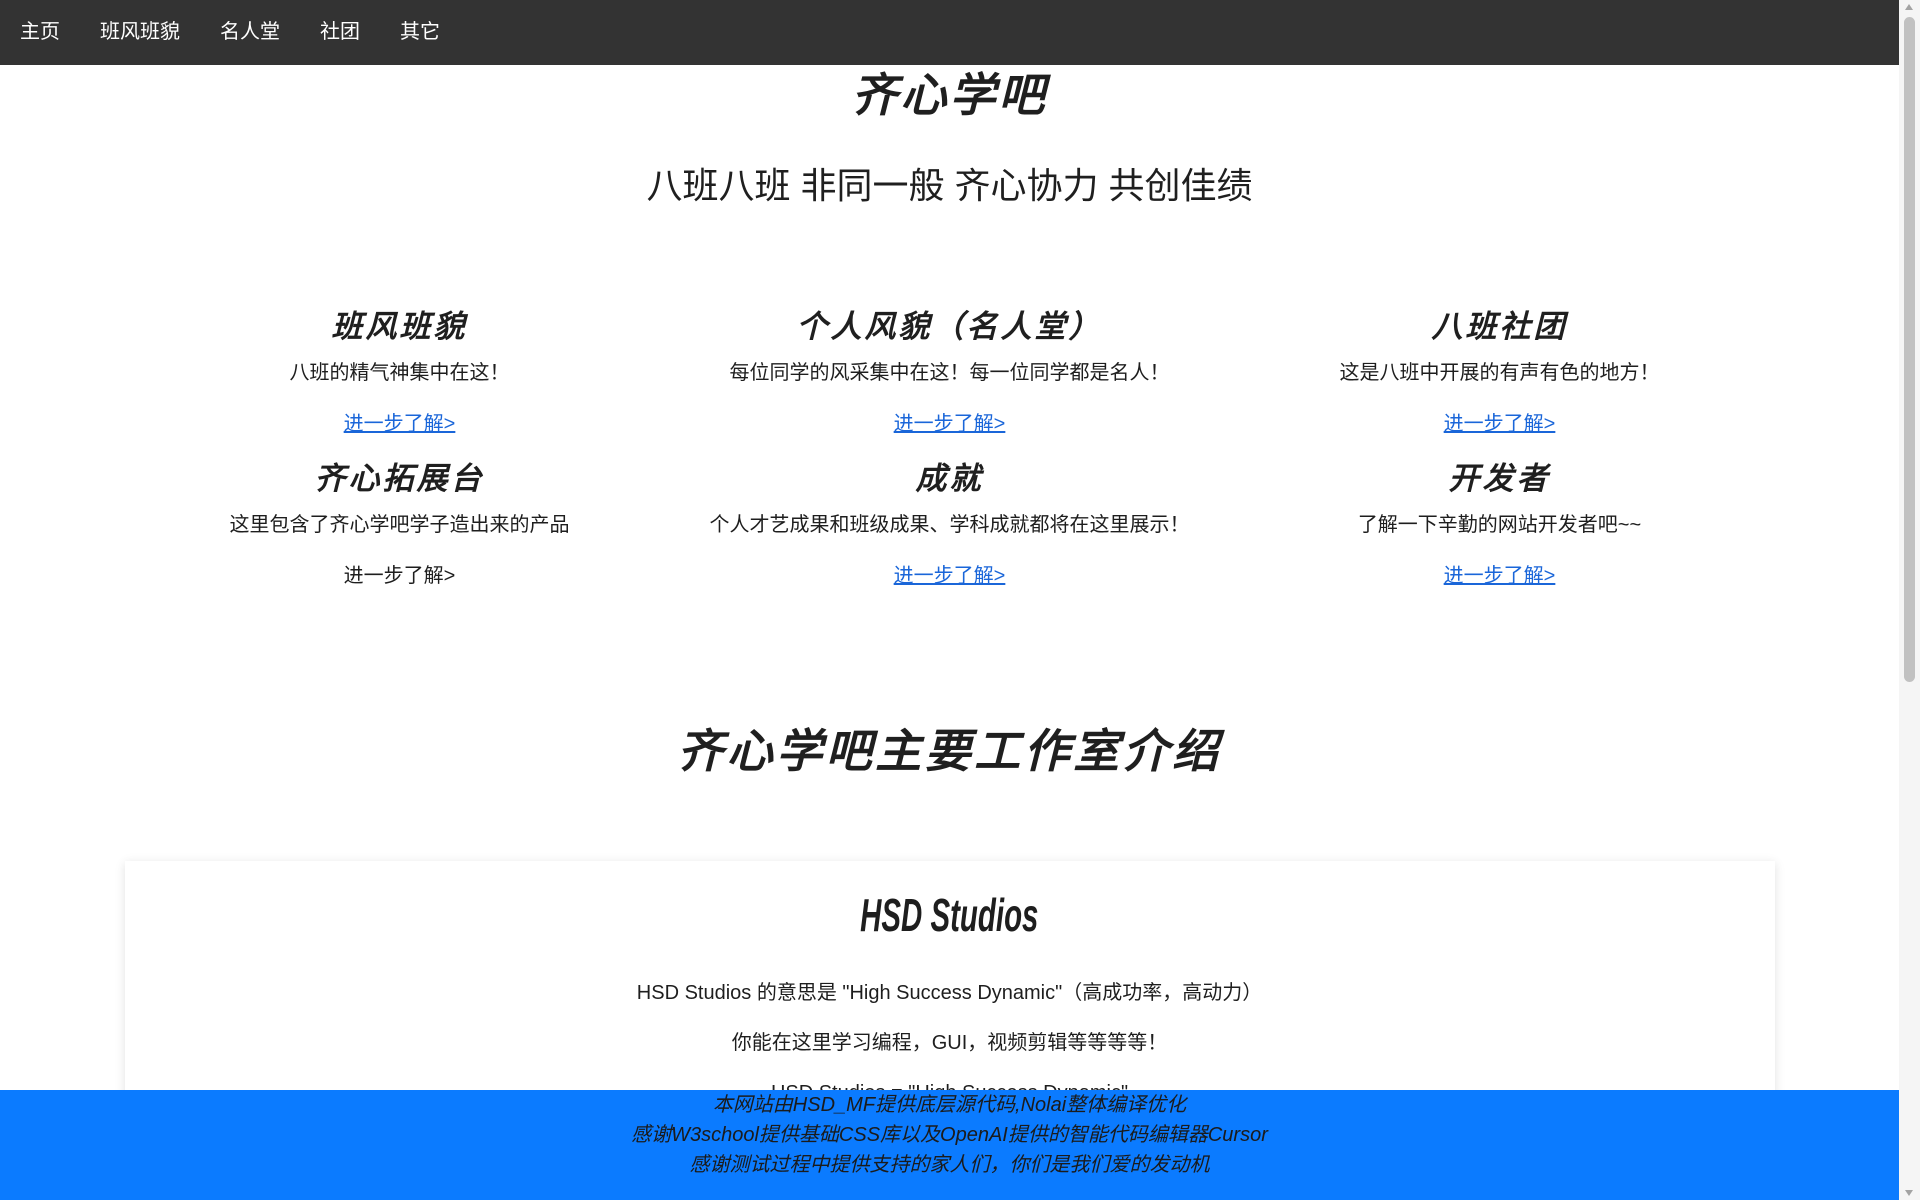  Describe the element at coordinates (250, 32) in the screenshot. I see `nav-item-hall-of-fame: 名人堂` at that location.